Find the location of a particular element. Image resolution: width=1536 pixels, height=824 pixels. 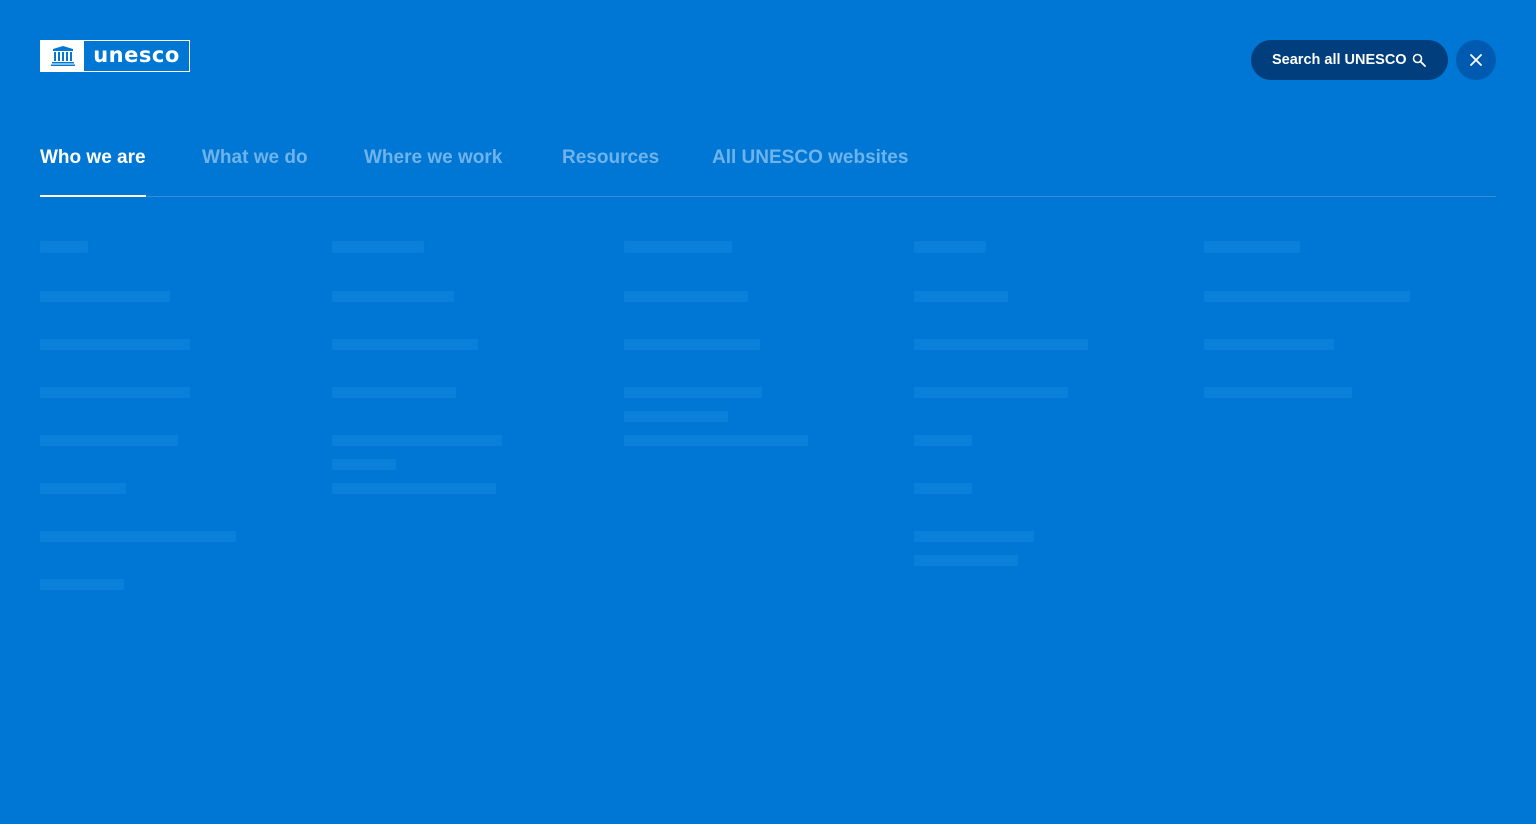

unesco-logo: unesco is located at coordinates (115, 56).